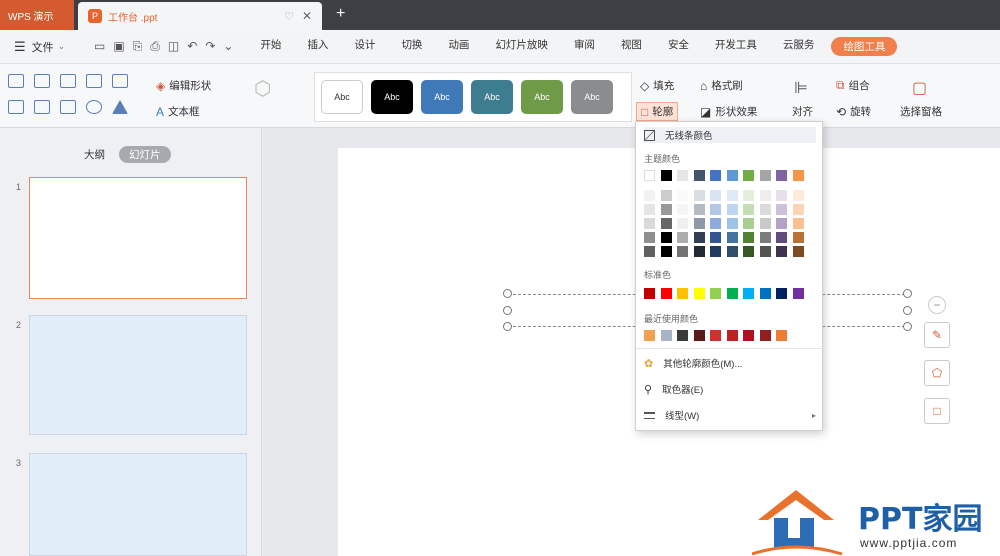 The height and width of the screenshot is (556, 1000). I want to click on new-tab-button: +, so click(340, 14).